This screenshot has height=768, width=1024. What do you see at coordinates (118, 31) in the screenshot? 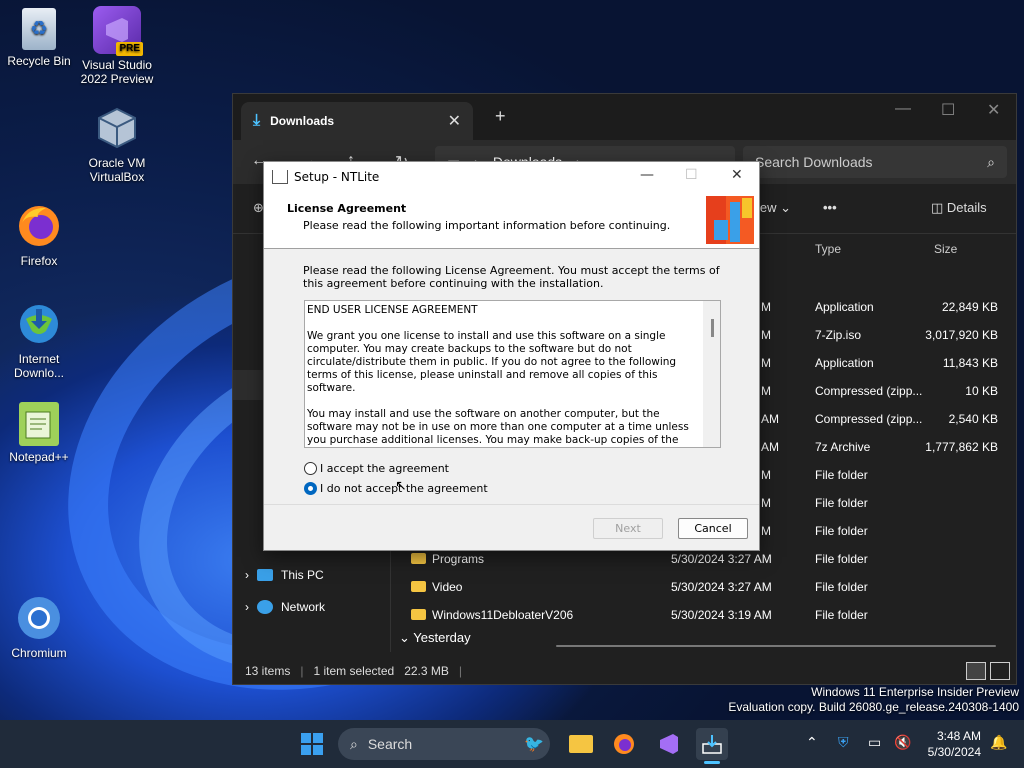
I see `visual-studio-icon: PRE` at bounding box center [118, 31].